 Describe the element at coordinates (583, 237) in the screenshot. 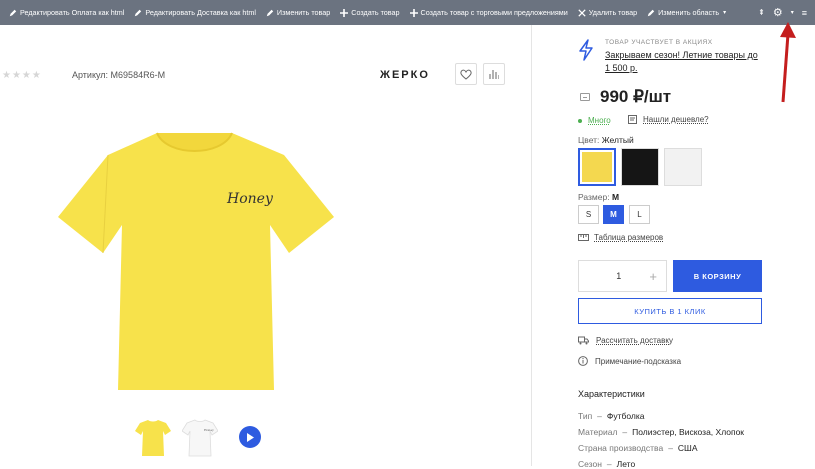

I see `ruler-icon` at that location.